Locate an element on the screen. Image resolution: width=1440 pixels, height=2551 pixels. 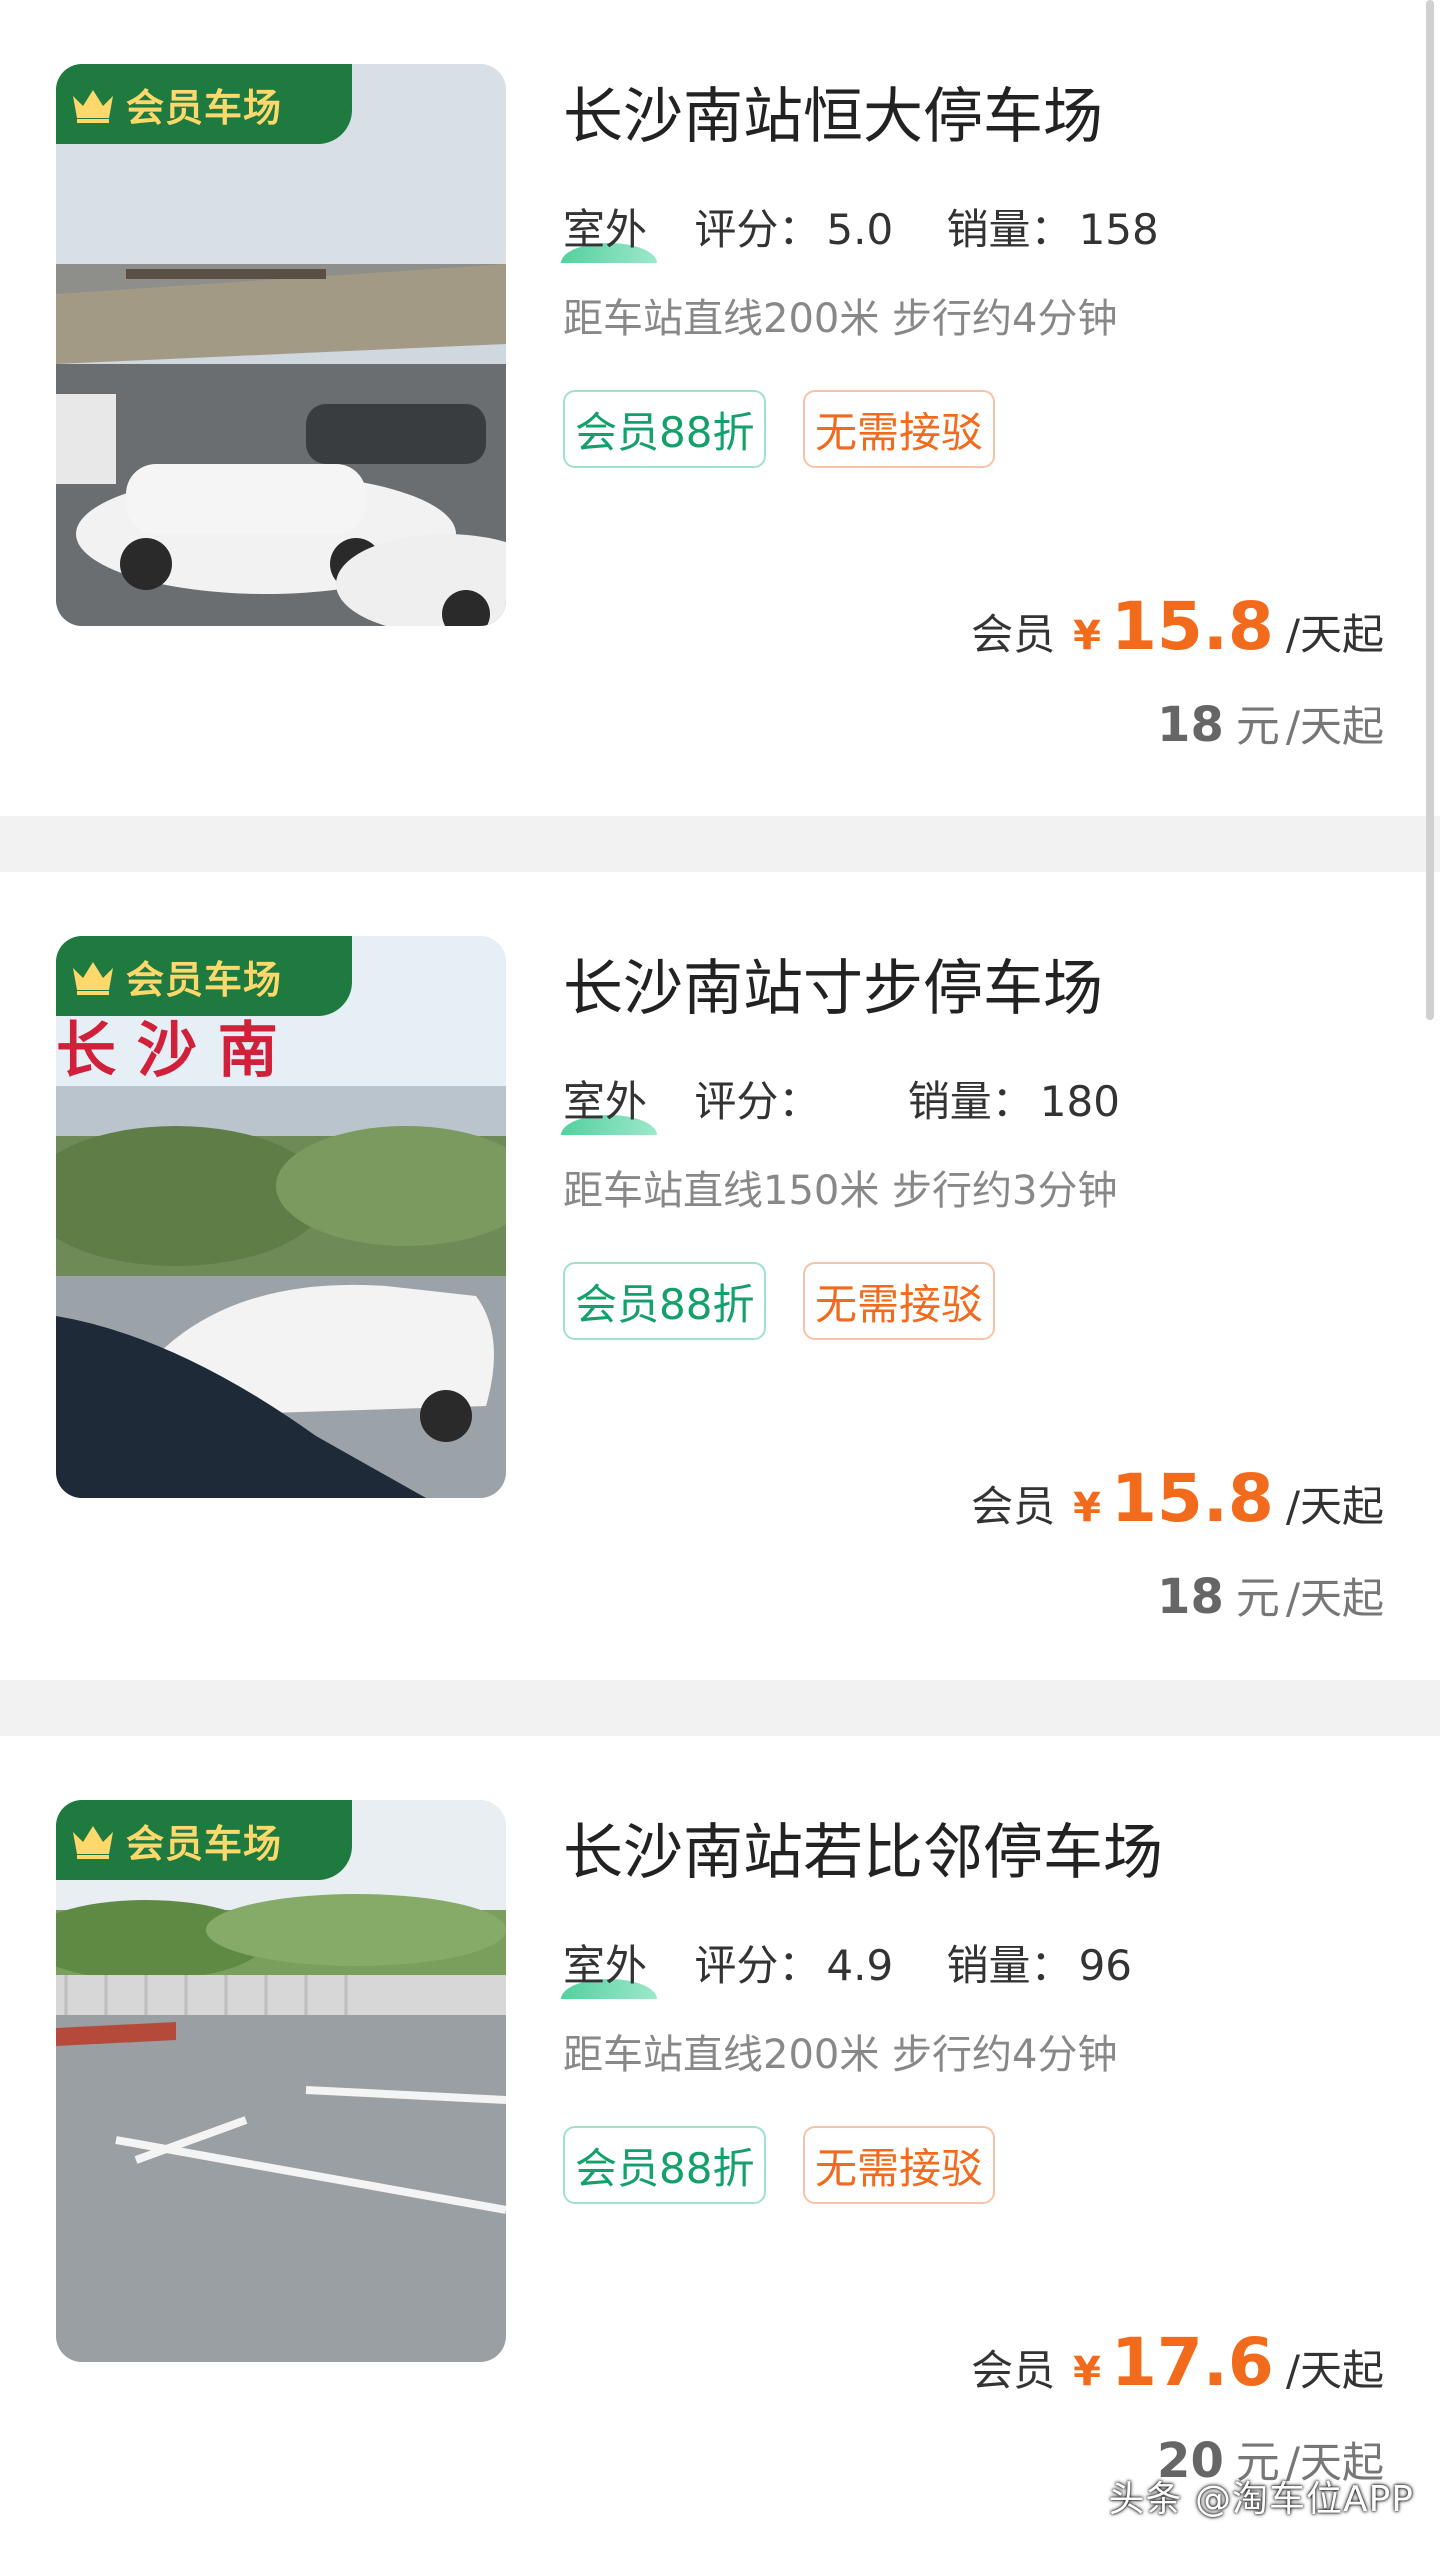
parking-meta: 室外 评分： 5.0 销量： 158 is located at coordinates (880, 229).